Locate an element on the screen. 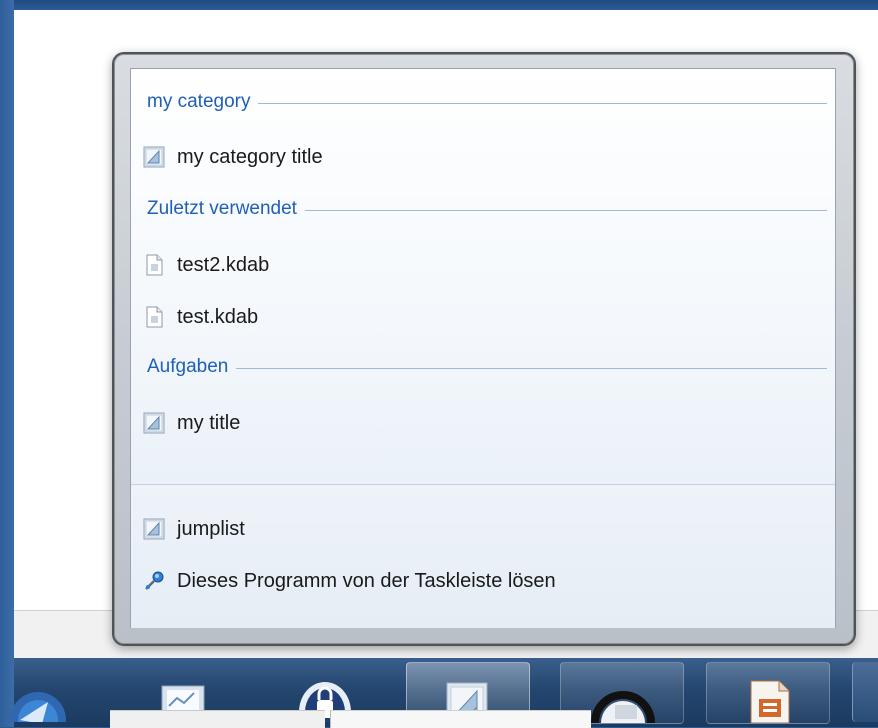 This screenshot has width=878, height=728. unpin-from-taskbar: Dieses Programm von der Taskleiste lösen is located at coordinates (478, 581).